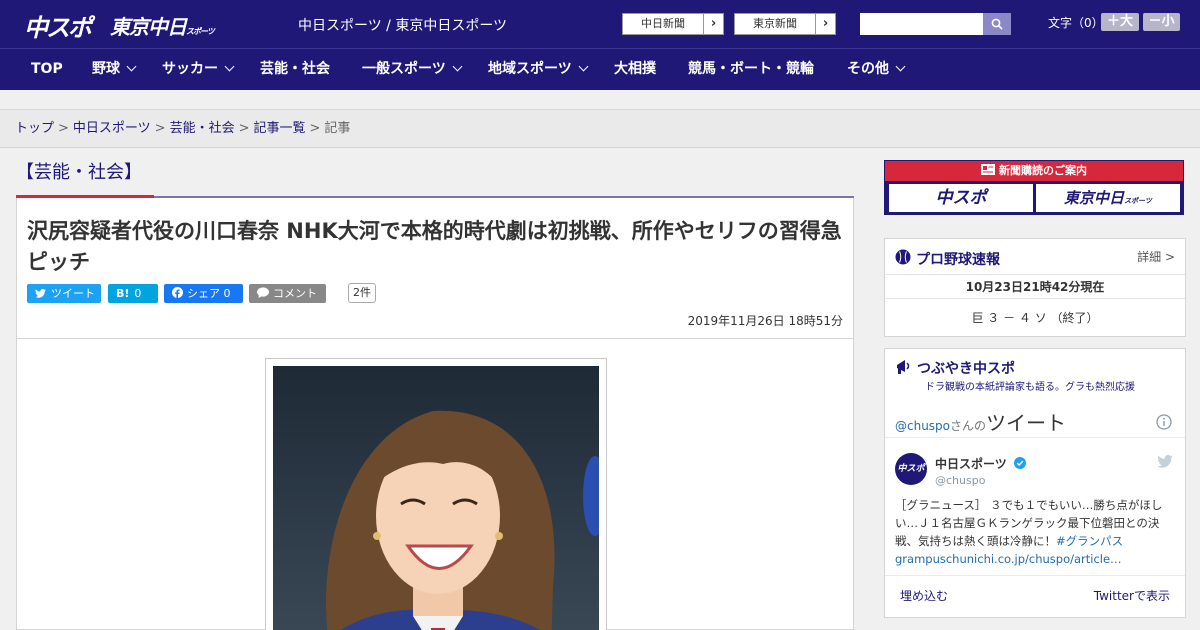 The height and width of the screenshot is (630, 1200). What do you see at coordinates (1132, 595) in the screenshot?
I see `view-on-twitter-link: Twitterで表示` at bounding box center [1132, 595].